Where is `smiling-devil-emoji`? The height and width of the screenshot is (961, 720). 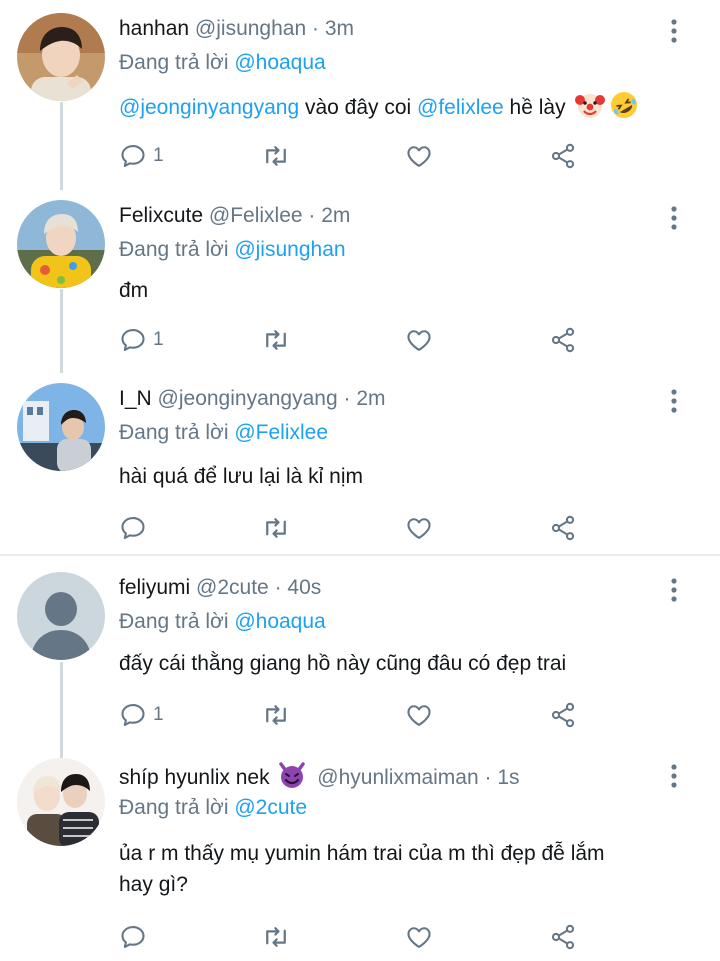 smiling-devil-emoji is located at coordinates (292, 779).